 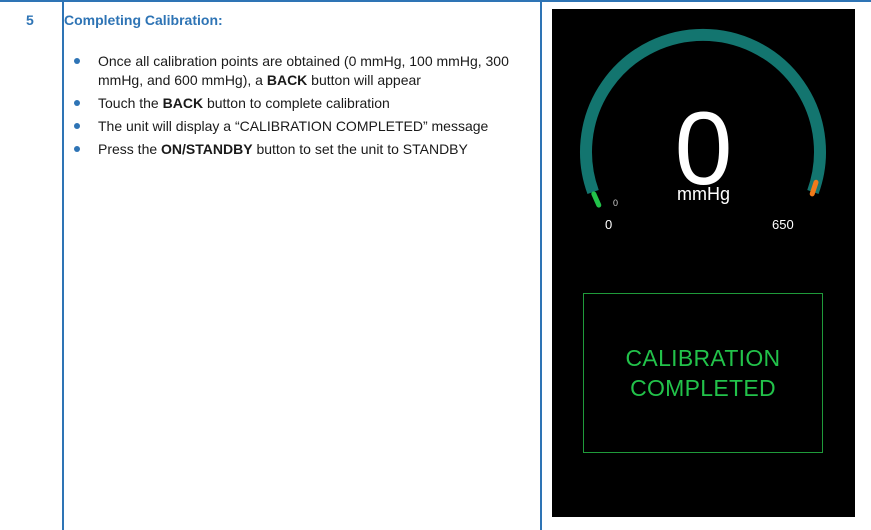 What do you see at coordinates (541, 265) in the screenshot?
I see `table-border-mid` at bounding box center [541, 265].